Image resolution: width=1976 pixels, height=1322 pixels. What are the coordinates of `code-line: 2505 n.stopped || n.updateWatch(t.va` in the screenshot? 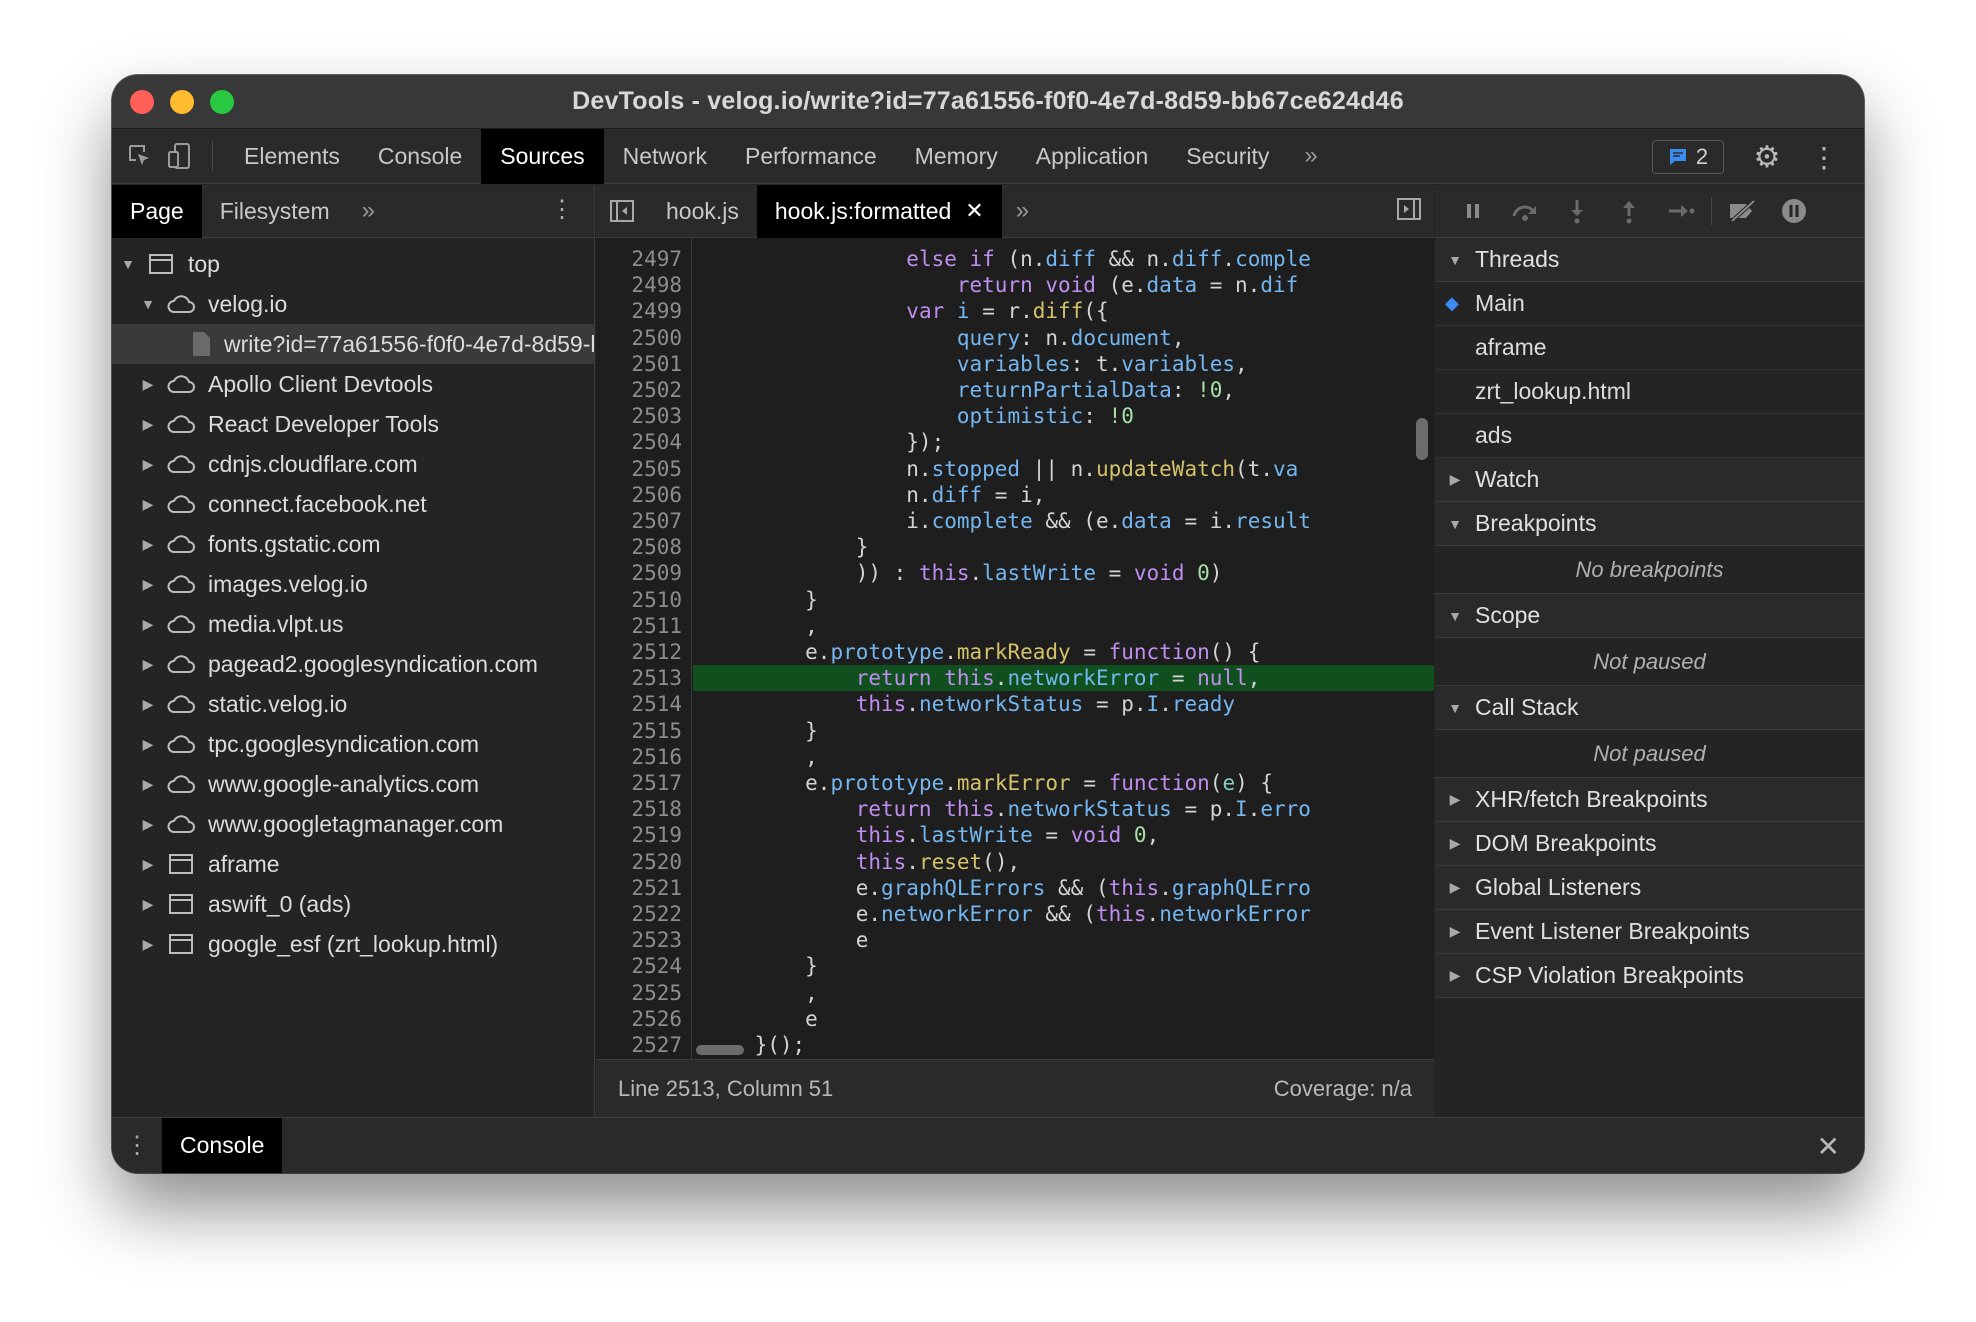 It's located at (1015, 469).